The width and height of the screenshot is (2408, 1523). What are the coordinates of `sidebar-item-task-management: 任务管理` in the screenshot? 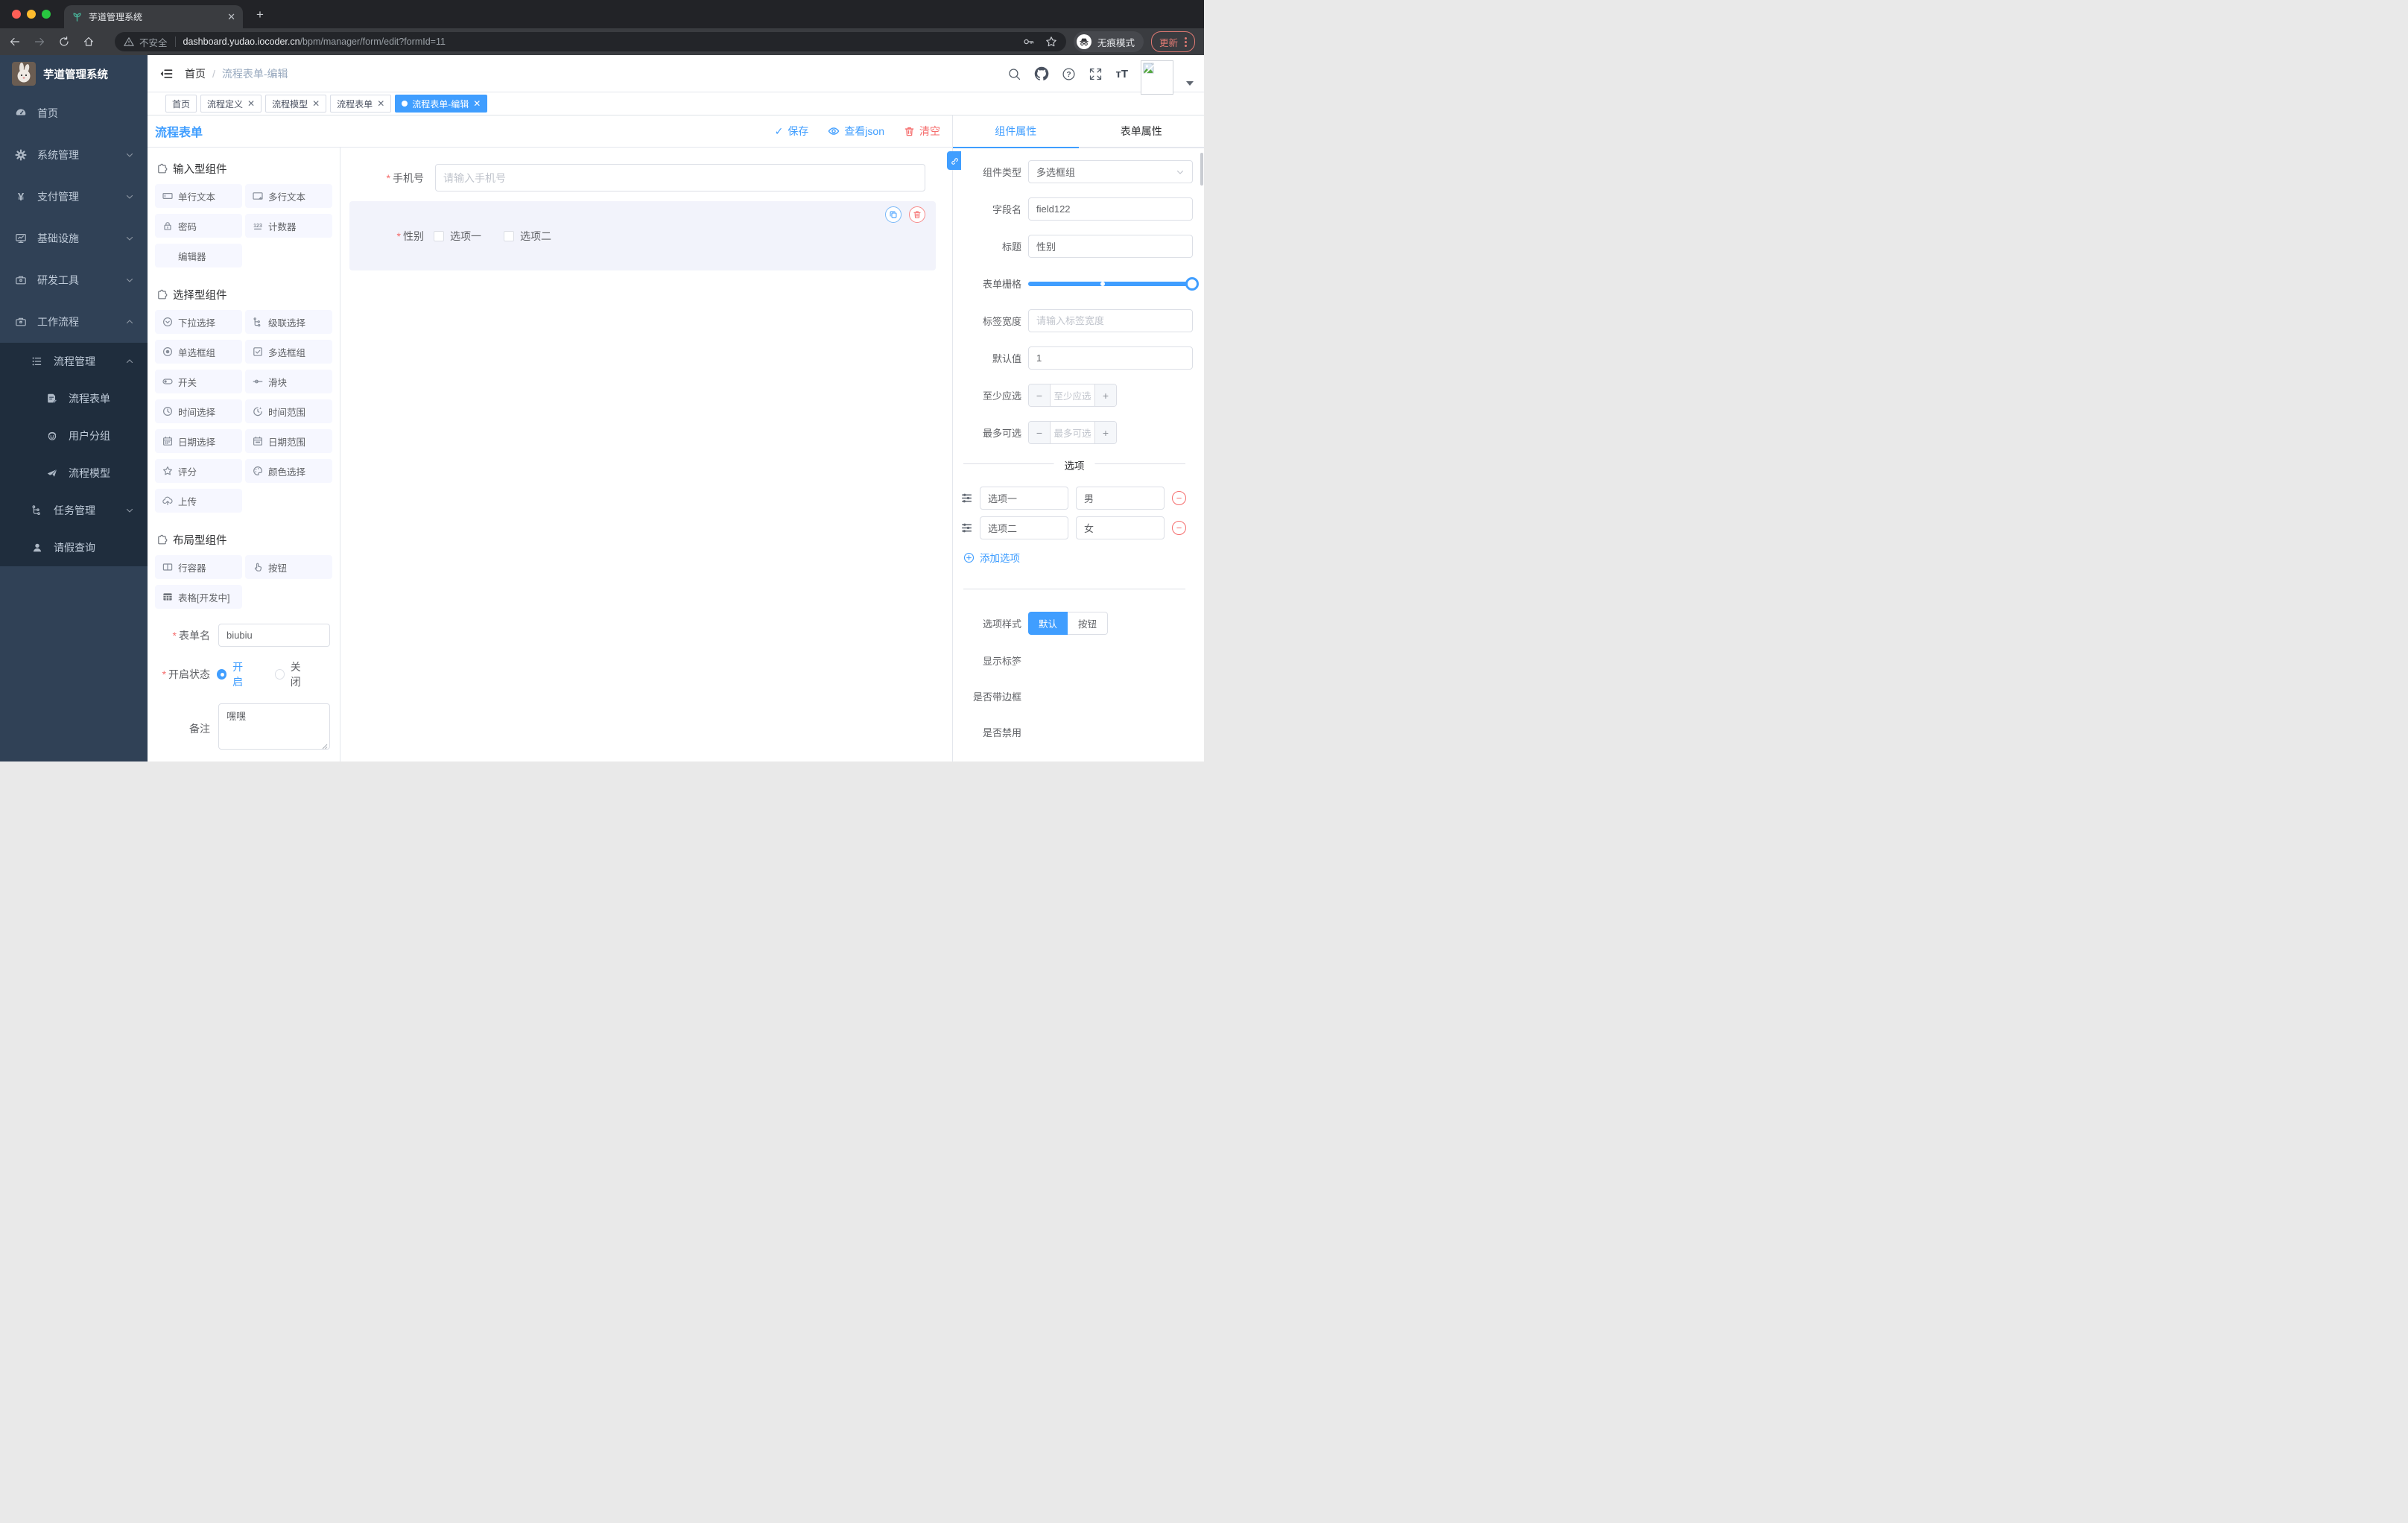 It's located at (74, 511).